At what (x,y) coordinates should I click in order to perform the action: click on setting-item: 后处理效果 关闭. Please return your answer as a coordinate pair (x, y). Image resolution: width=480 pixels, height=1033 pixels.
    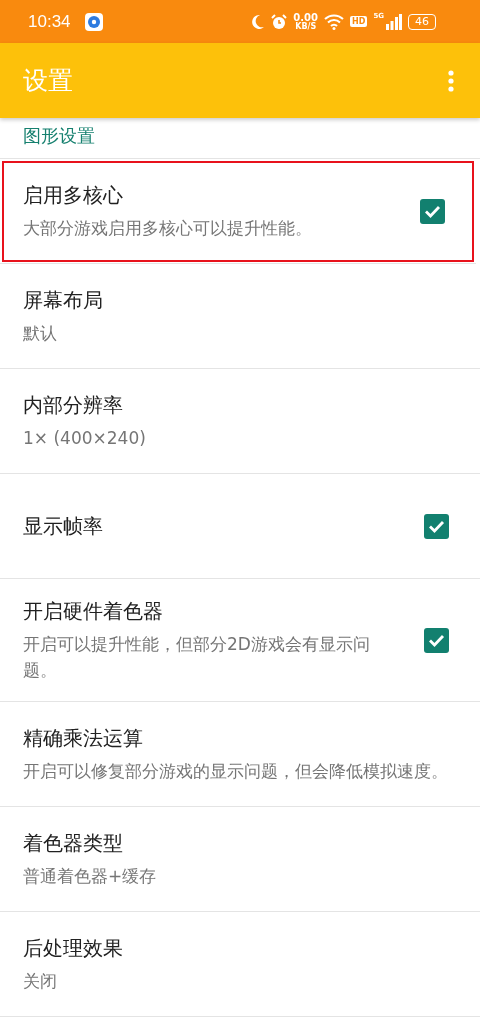
    Looking at the image, I should click on (240, 964).